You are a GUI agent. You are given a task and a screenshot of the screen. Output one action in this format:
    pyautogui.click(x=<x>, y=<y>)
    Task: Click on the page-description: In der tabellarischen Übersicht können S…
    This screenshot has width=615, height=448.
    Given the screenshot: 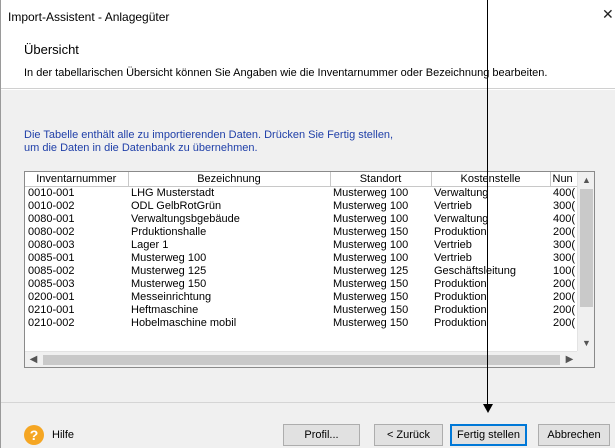 What is the action you would take?
    pyautogui.click(x=286, y=73)
    